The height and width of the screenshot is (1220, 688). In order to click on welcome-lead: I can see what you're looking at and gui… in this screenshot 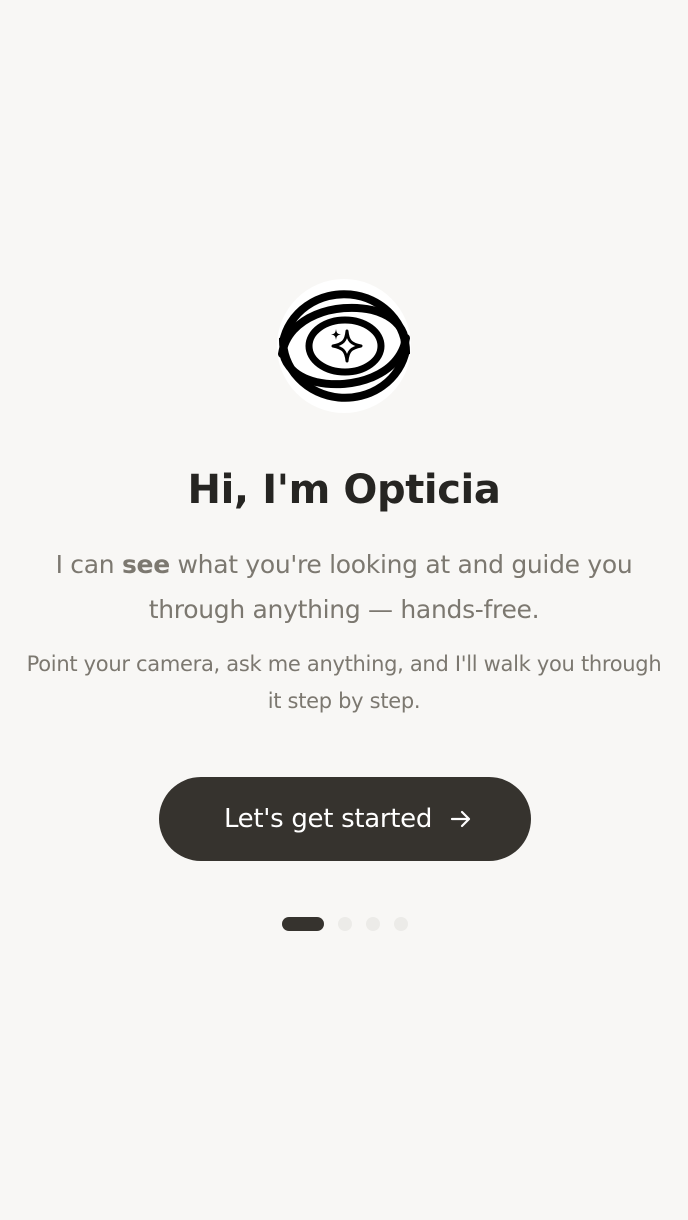, I will do `click(344, 587)`.